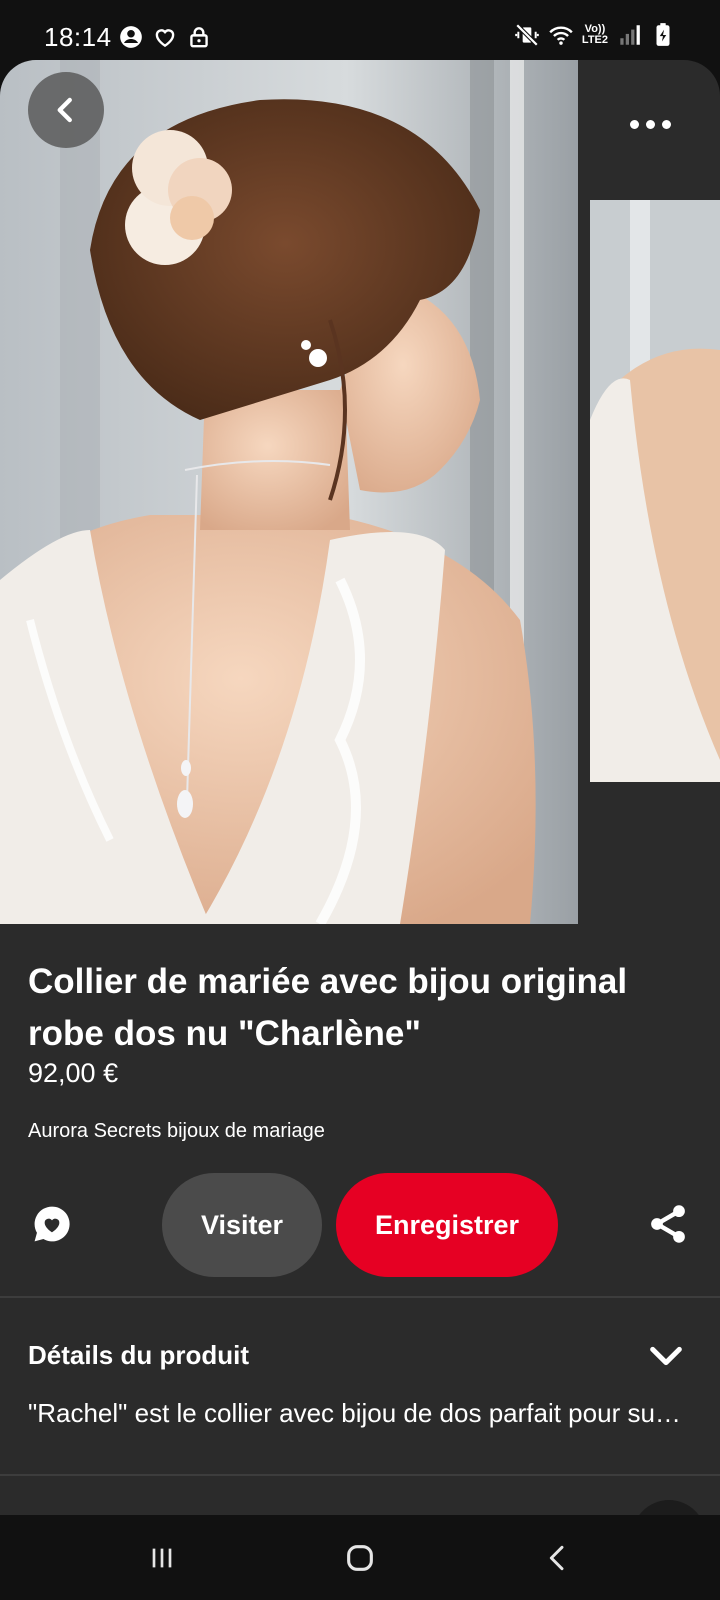 The width and height of the screenshot is (720, 1600). I want to click on status-time: 18:14, so click(78, 37).